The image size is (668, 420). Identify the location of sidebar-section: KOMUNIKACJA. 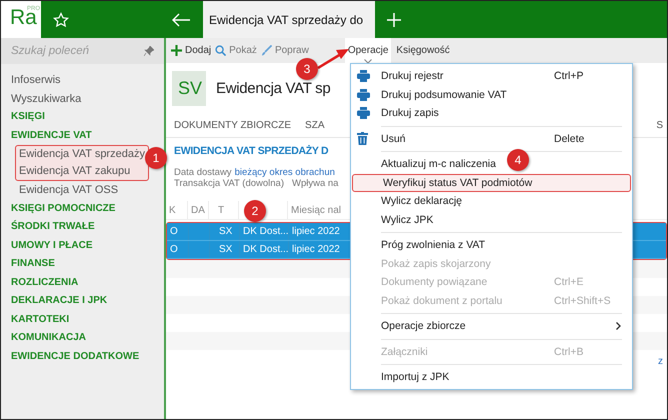
(48, 338).